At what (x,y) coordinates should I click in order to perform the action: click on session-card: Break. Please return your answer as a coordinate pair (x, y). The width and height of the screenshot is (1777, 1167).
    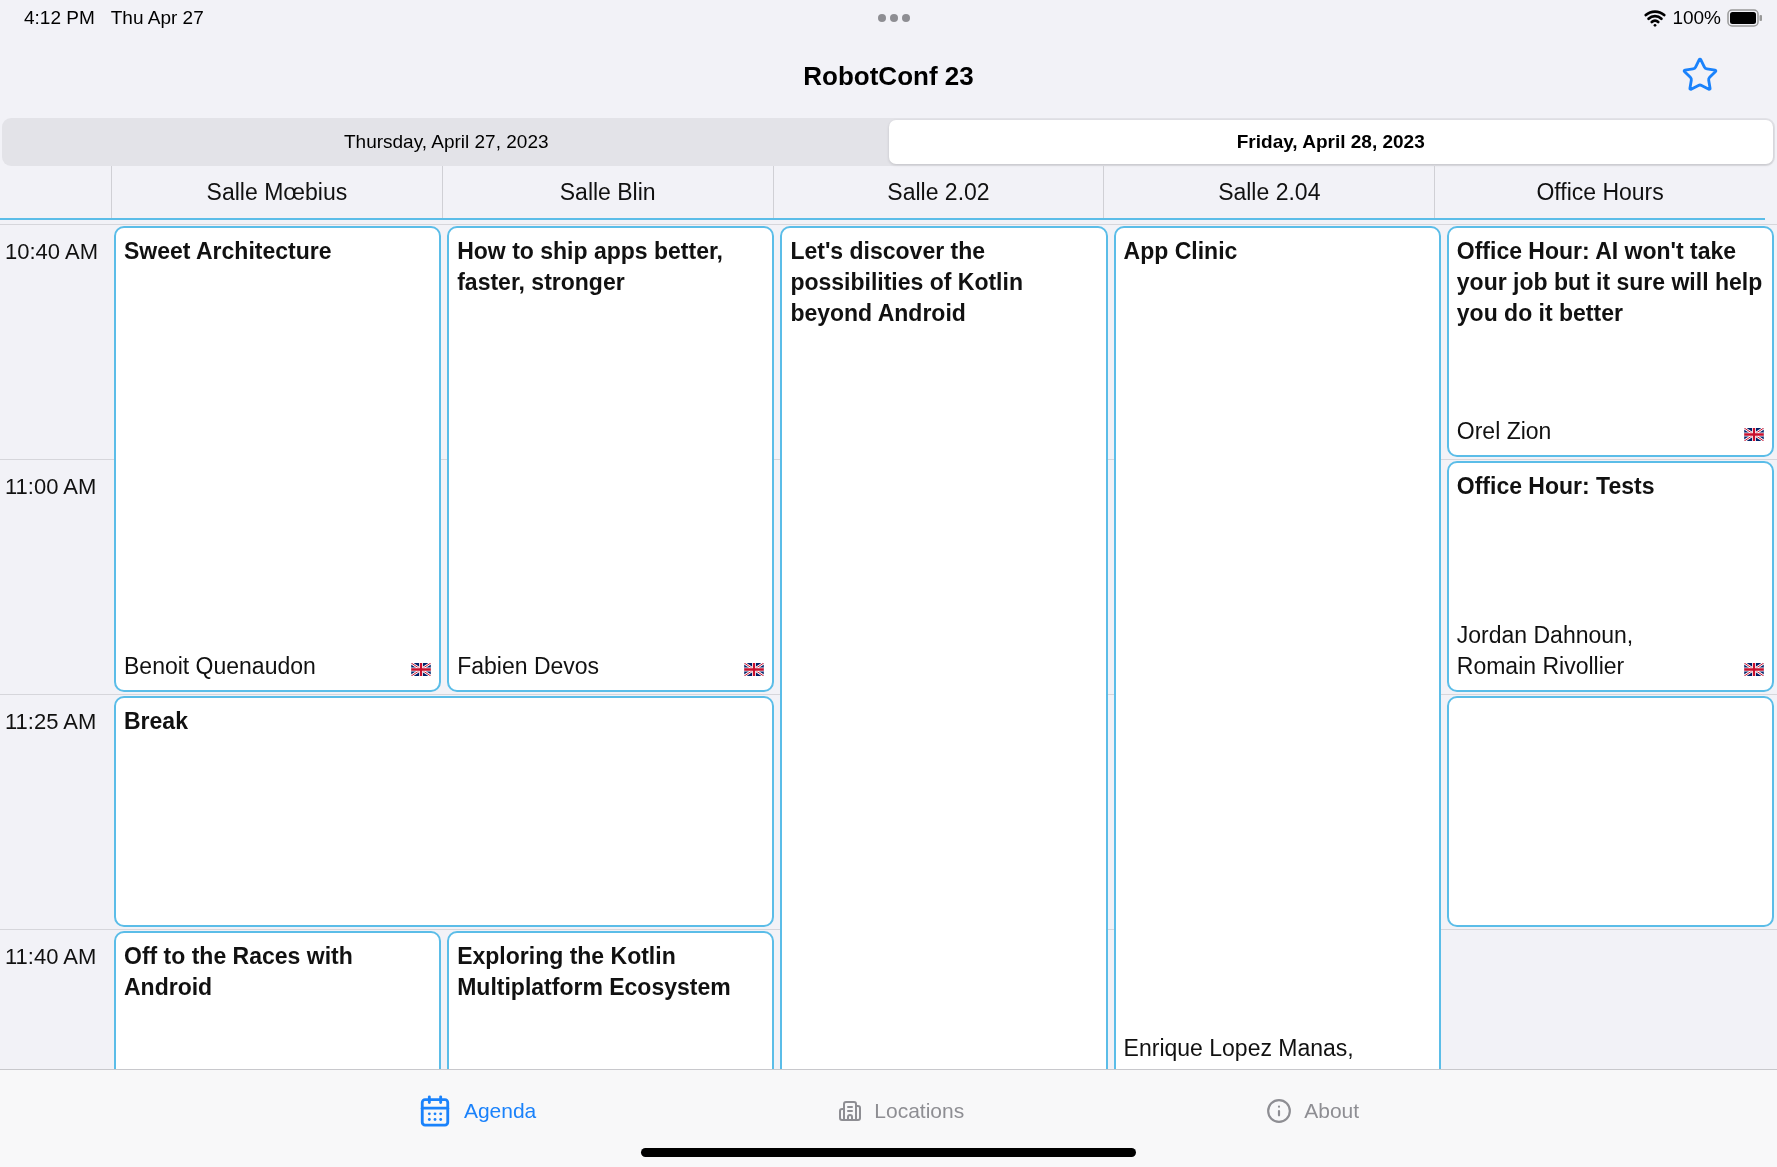
    Looking at the image, I should click on (444, 811).